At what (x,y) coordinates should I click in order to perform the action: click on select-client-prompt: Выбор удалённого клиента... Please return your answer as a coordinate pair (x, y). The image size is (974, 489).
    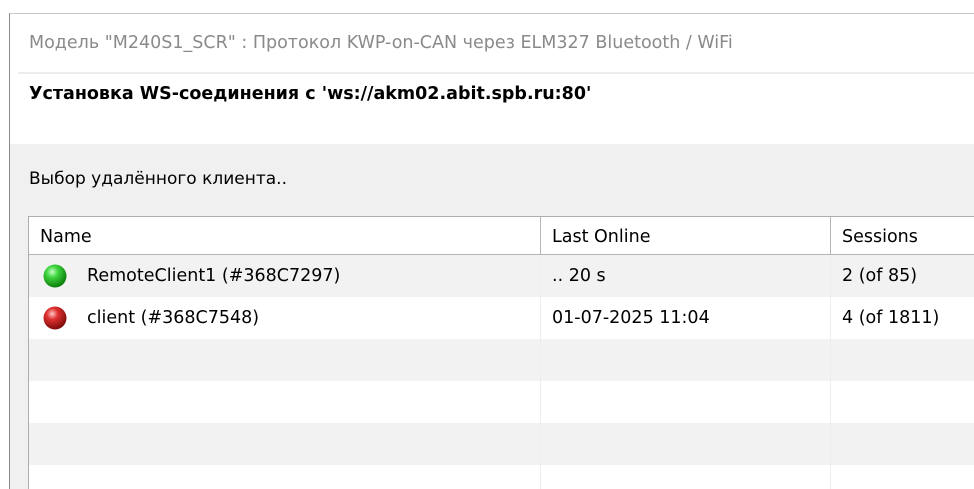
    Looking at the image, I should click on (158, 179).